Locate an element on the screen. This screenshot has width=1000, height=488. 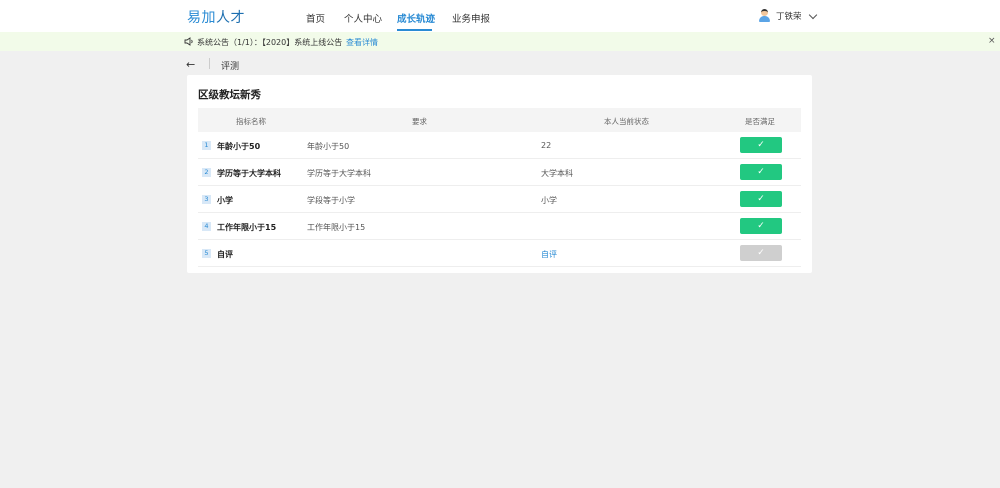
column-header-satisfied: 是否满足 is located at coordinates (760, 121).